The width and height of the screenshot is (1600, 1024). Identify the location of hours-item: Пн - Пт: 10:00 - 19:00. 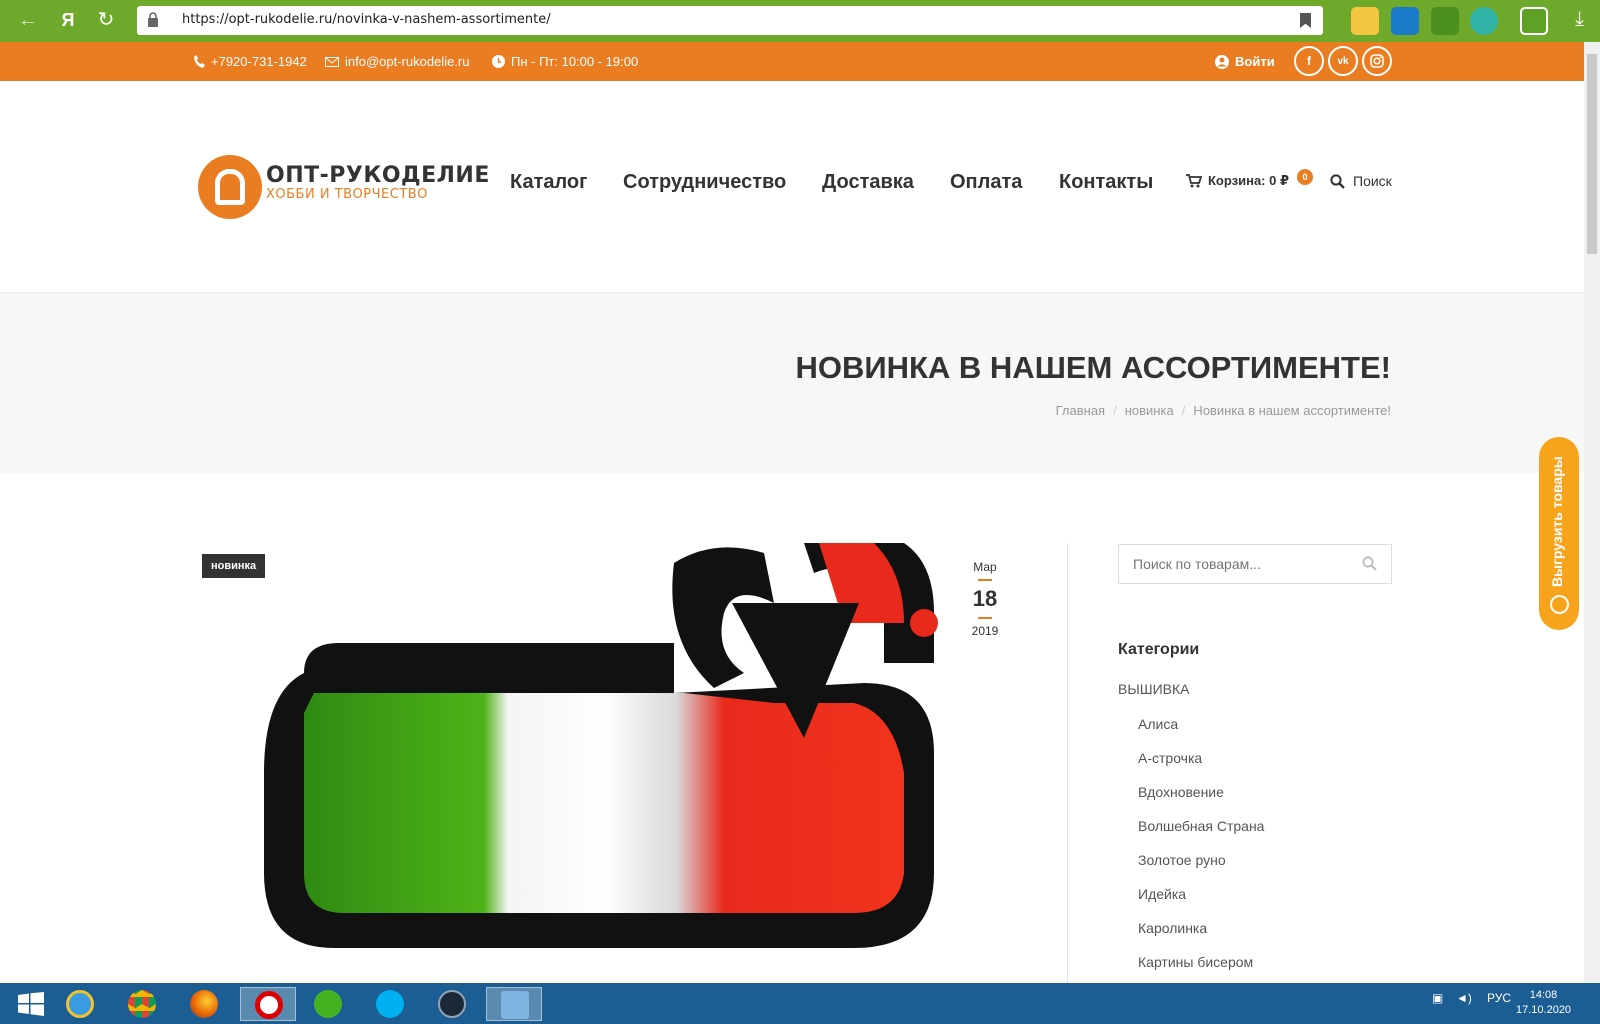
(565, 61).